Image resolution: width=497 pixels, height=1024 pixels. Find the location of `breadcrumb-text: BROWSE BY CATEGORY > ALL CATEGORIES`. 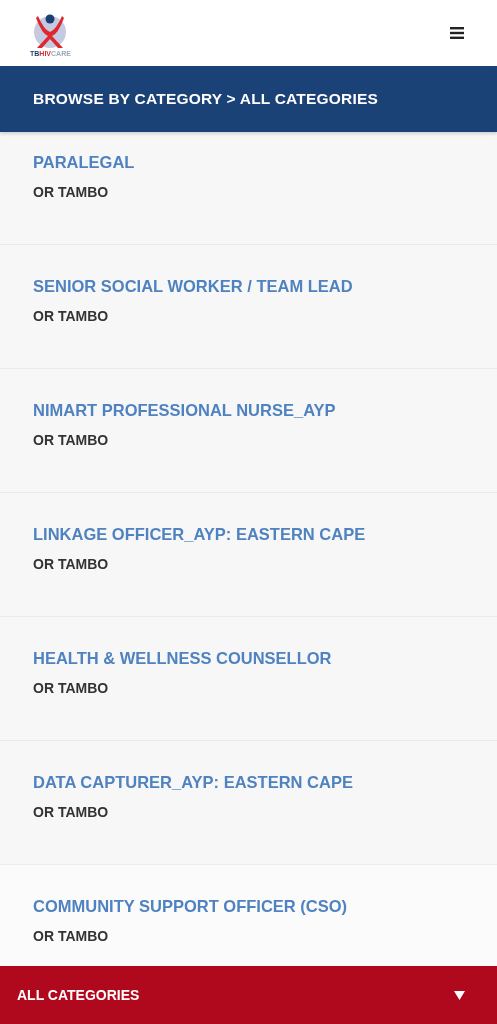

breadcrumb-text: BROWSE BY CATEGORY > ALL CATEGORIES is located at coordinates (206, 99).